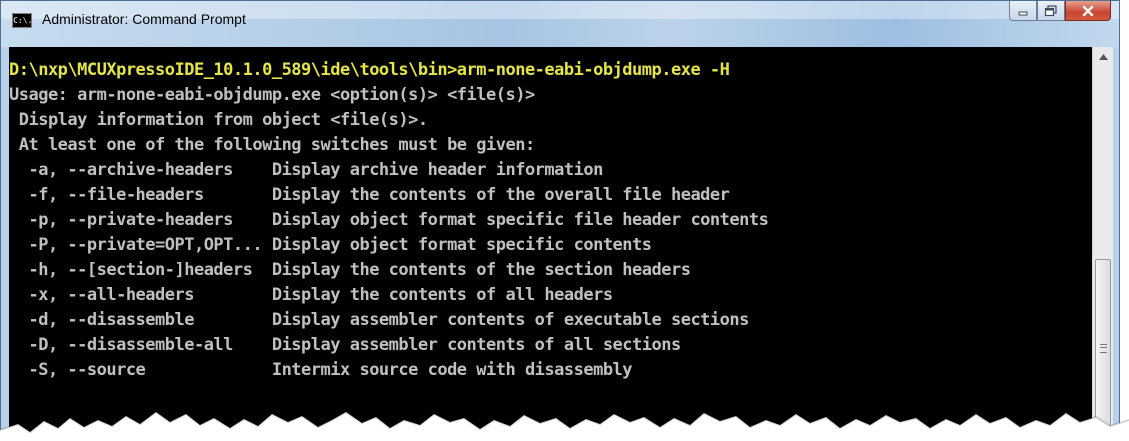  I want to click on chevron-up-icon, so click(1103, 57).